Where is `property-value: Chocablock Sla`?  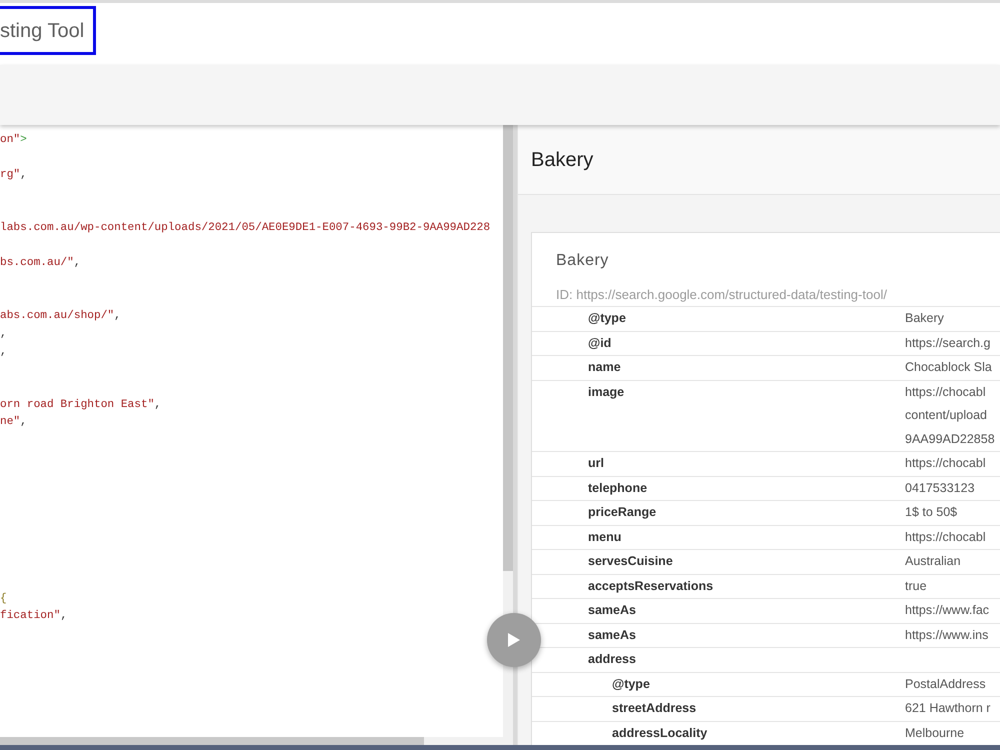 property-value: Chocablock Sla is located at coordinates (948, 367).